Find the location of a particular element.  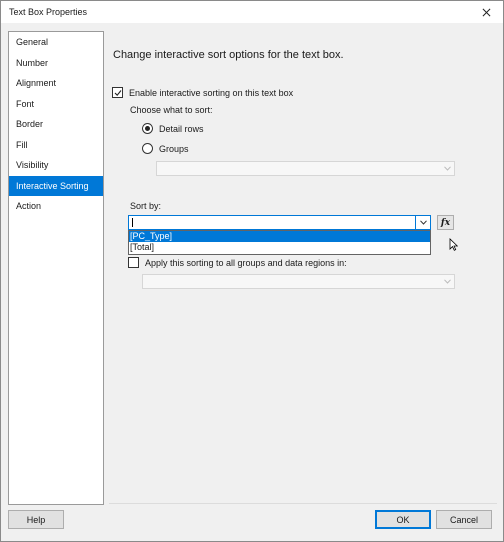

groups-label: Groups is located at coordinates (174, 148).